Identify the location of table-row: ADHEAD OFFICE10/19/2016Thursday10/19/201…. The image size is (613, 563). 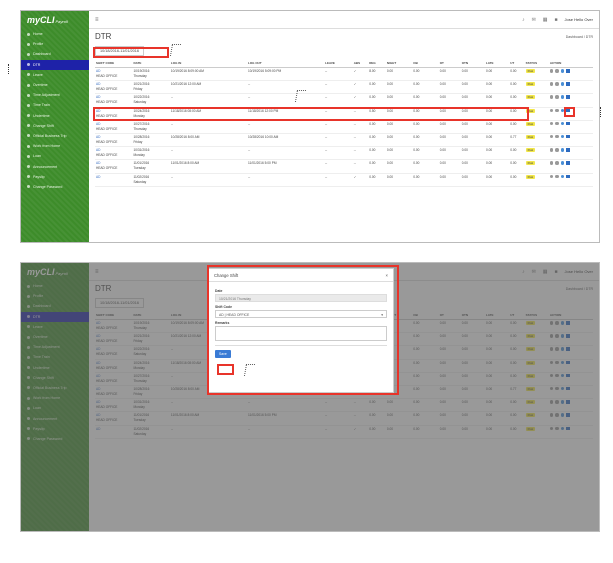
(344, 74).